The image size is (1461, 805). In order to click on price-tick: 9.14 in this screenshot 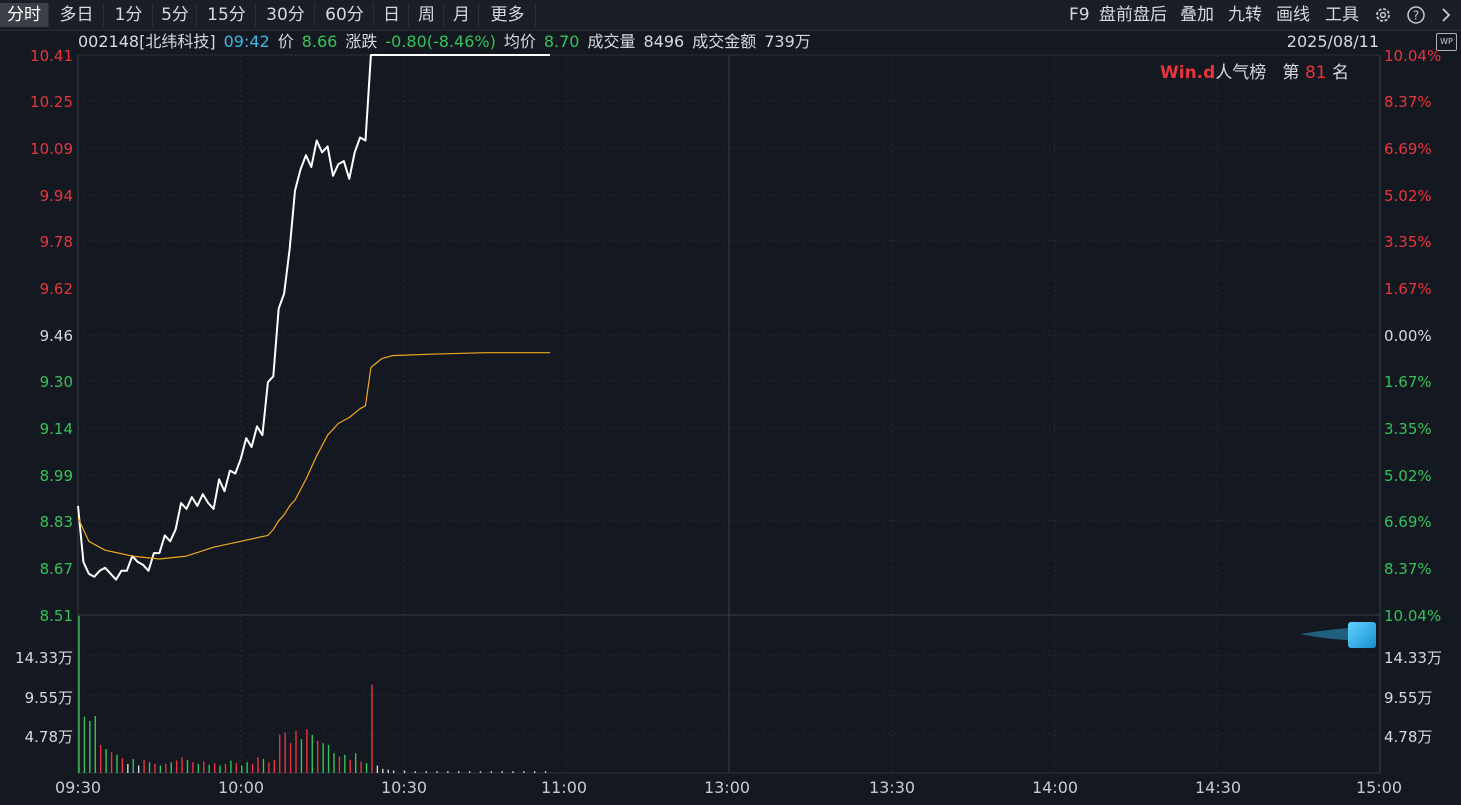, I will do `click(56, 429)`.